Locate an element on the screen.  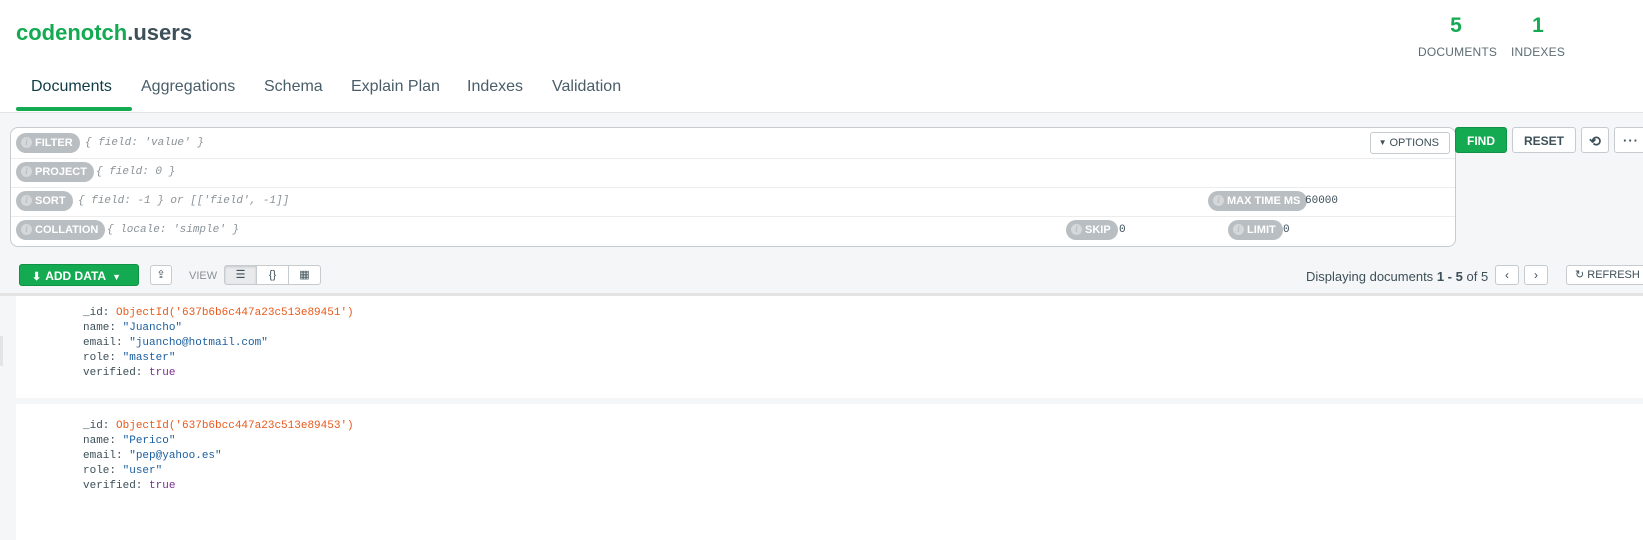
table-view-icon: ▦ is located at coordinates (304, 275).